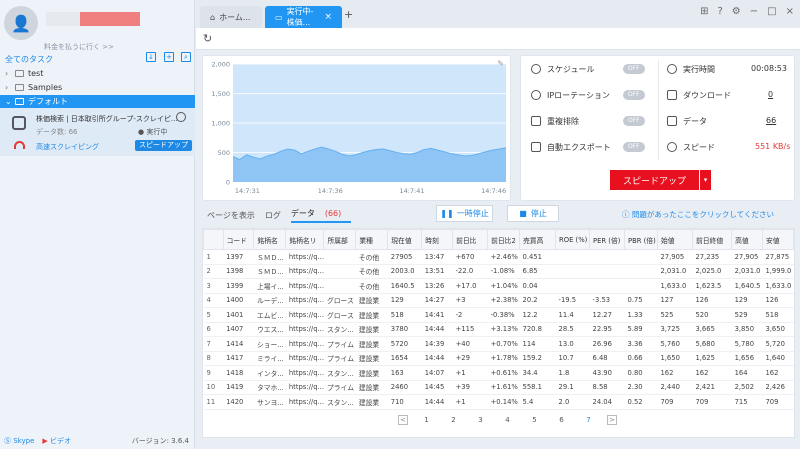  Describe the element at coordinates (29, 59) in the screenshot. I see `all-tasks-label: 全てのタスク` at that location.